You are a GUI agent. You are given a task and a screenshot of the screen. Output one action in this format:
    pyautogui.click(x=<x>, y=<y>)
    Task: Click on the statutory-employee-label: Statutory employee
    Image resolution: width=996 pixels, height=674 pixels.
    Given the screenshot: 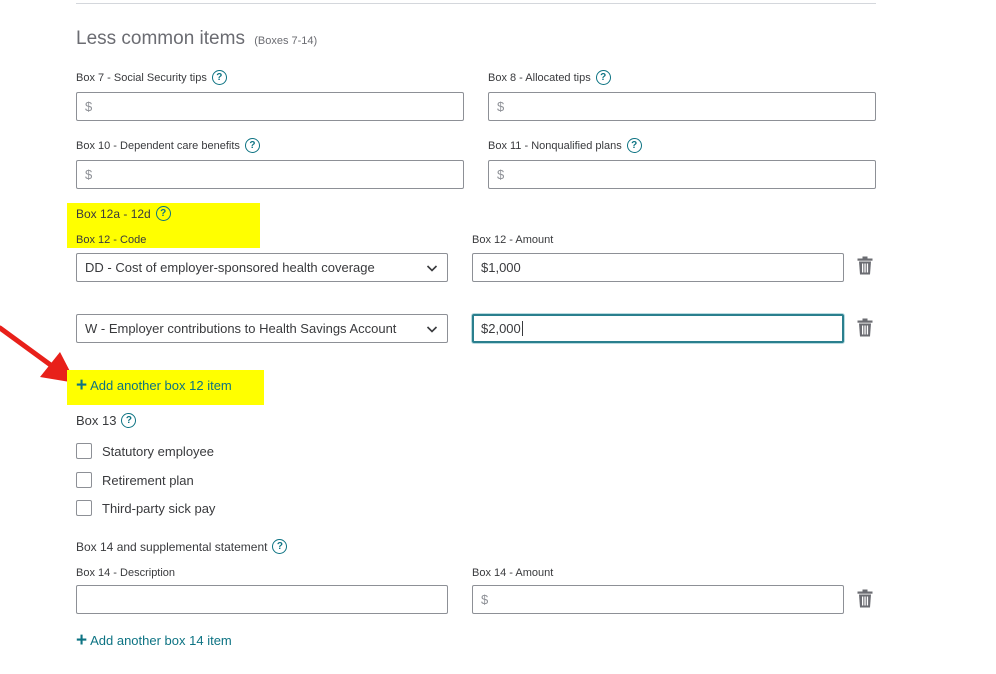 What is the action you would take?
    pyautogui.click(x=158, y=451)
    